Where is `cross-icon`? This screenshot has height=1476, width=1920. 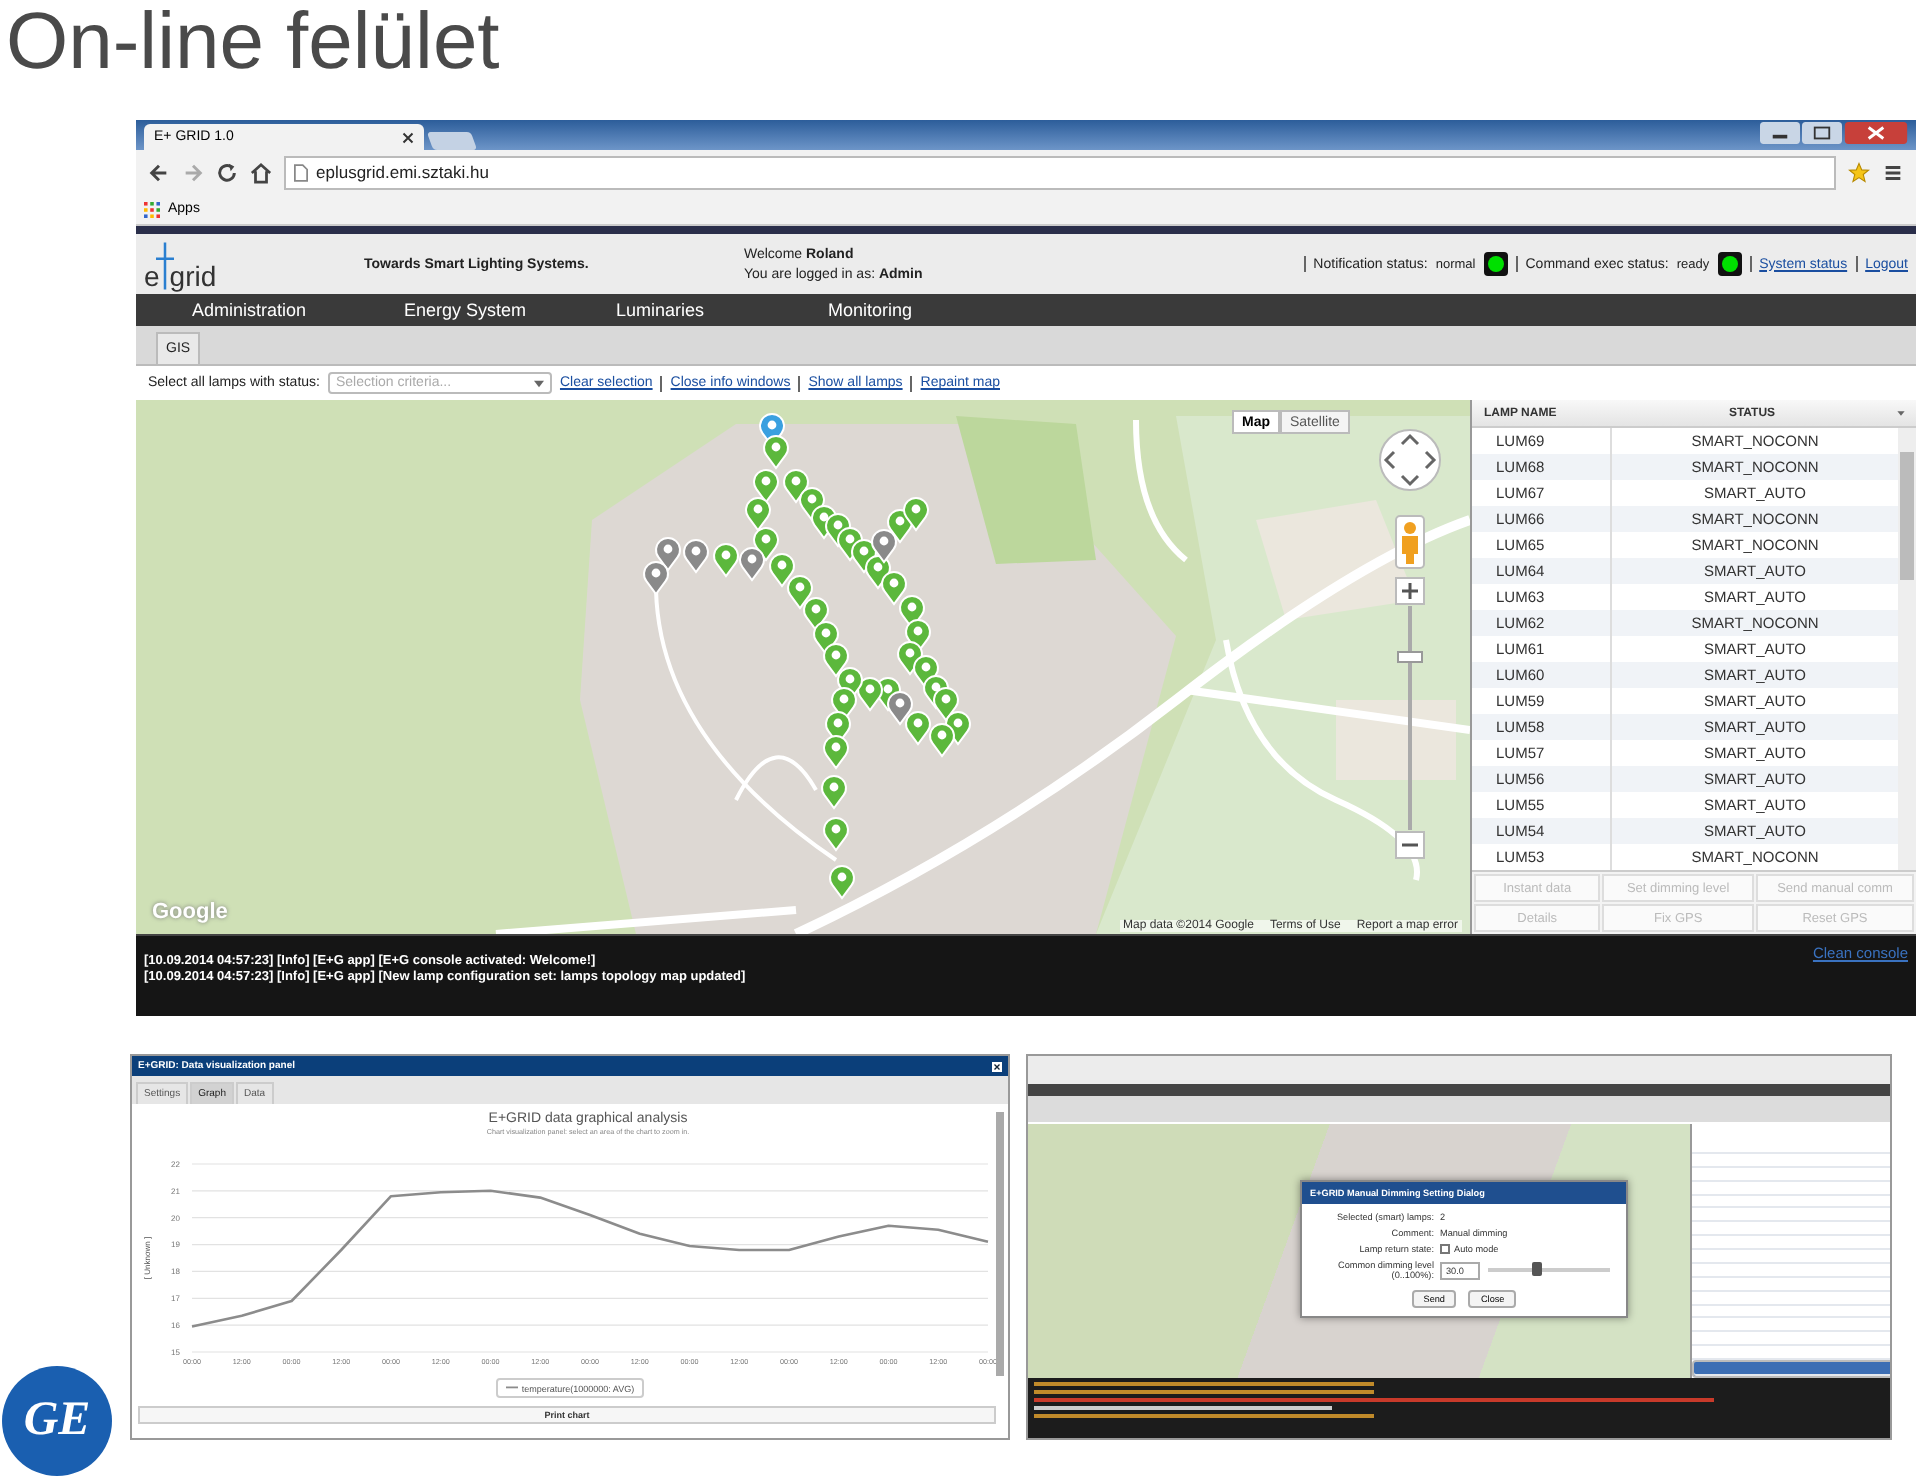 cross-icon is located at coordinates (164, 266).